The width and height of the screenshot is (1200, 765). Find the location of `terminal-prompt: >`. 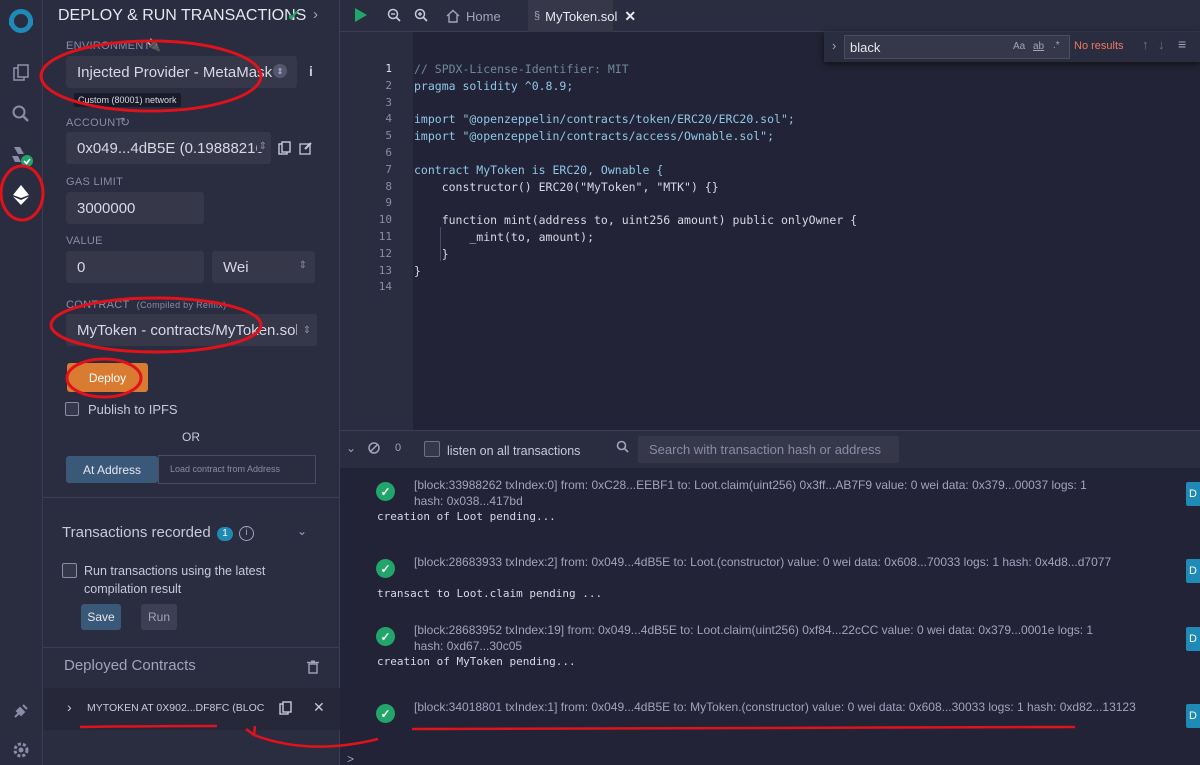

terminal-prompt: > is located at coordinates (350, 758).